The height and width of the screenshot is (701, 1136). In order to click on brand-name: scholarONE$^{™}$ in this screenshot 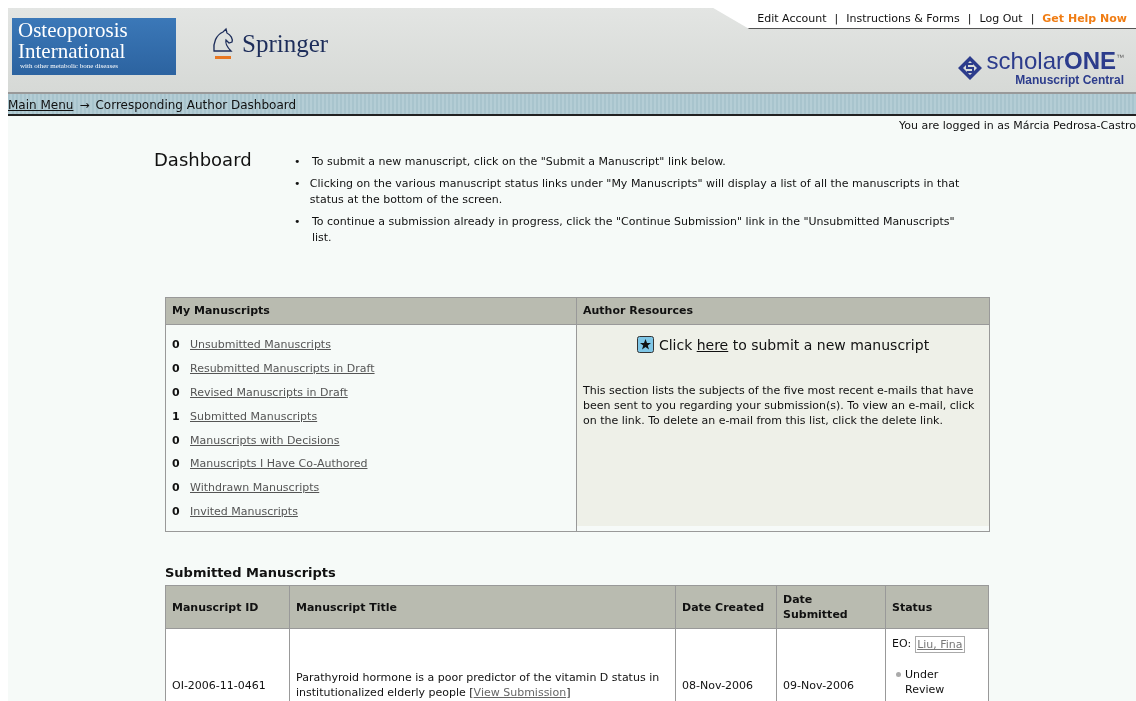, I will do `click(1055, 61)`.